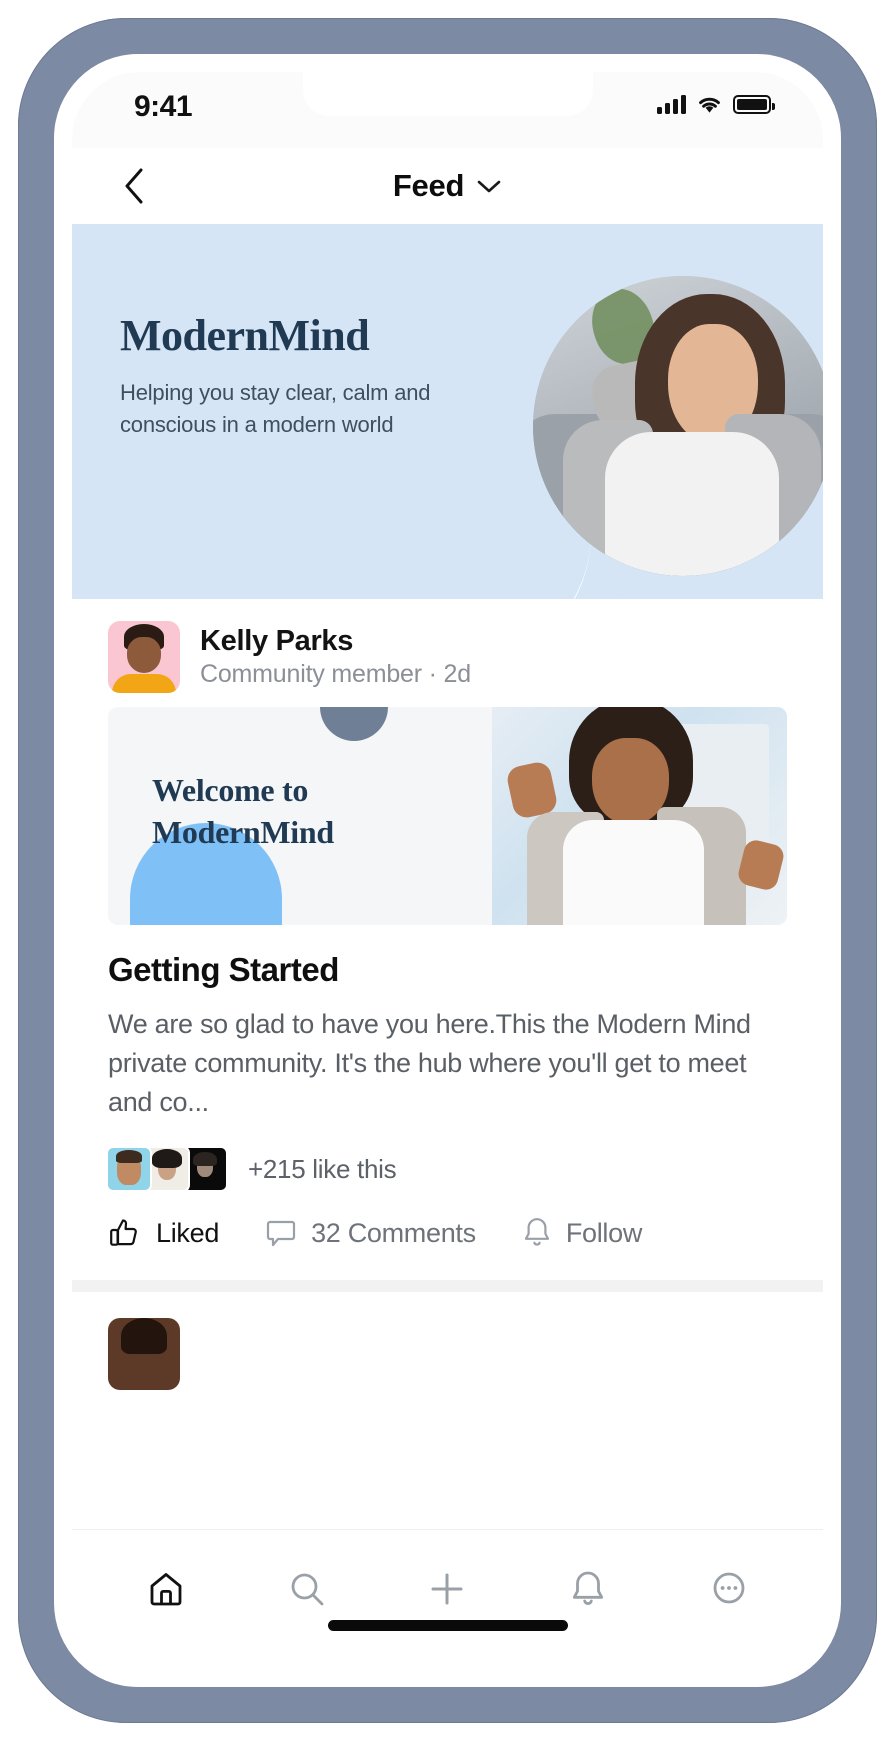 This screenshot has width=895, height=1741. Describe the element at coordinates (33, 586) in the screenshot. I see `volume-down-button` at that location.